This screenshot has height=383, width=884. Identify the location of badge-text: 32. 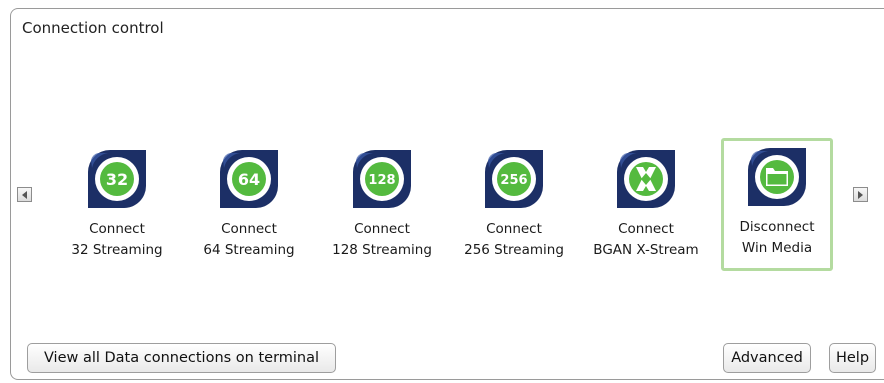
(117, 179).